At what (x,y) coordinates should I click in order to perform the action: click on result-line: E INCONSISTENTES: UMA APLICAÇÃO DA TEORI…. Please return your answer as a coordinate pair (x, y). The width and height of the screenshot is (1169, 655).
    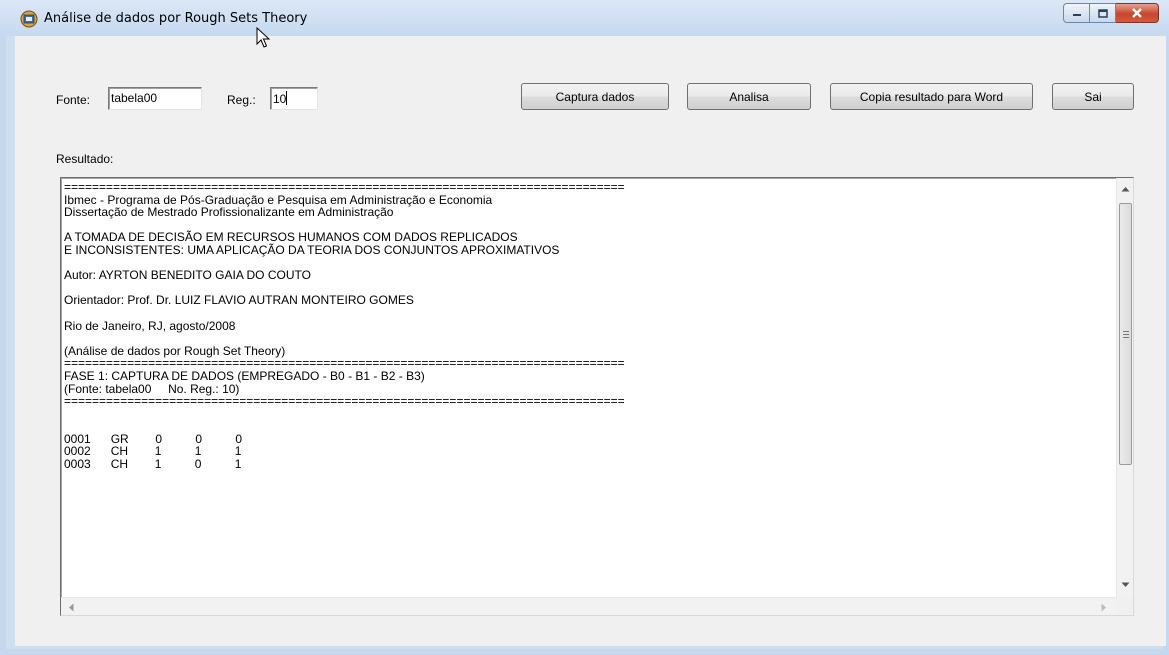
    Looking at the image, I should click on (312, 249).